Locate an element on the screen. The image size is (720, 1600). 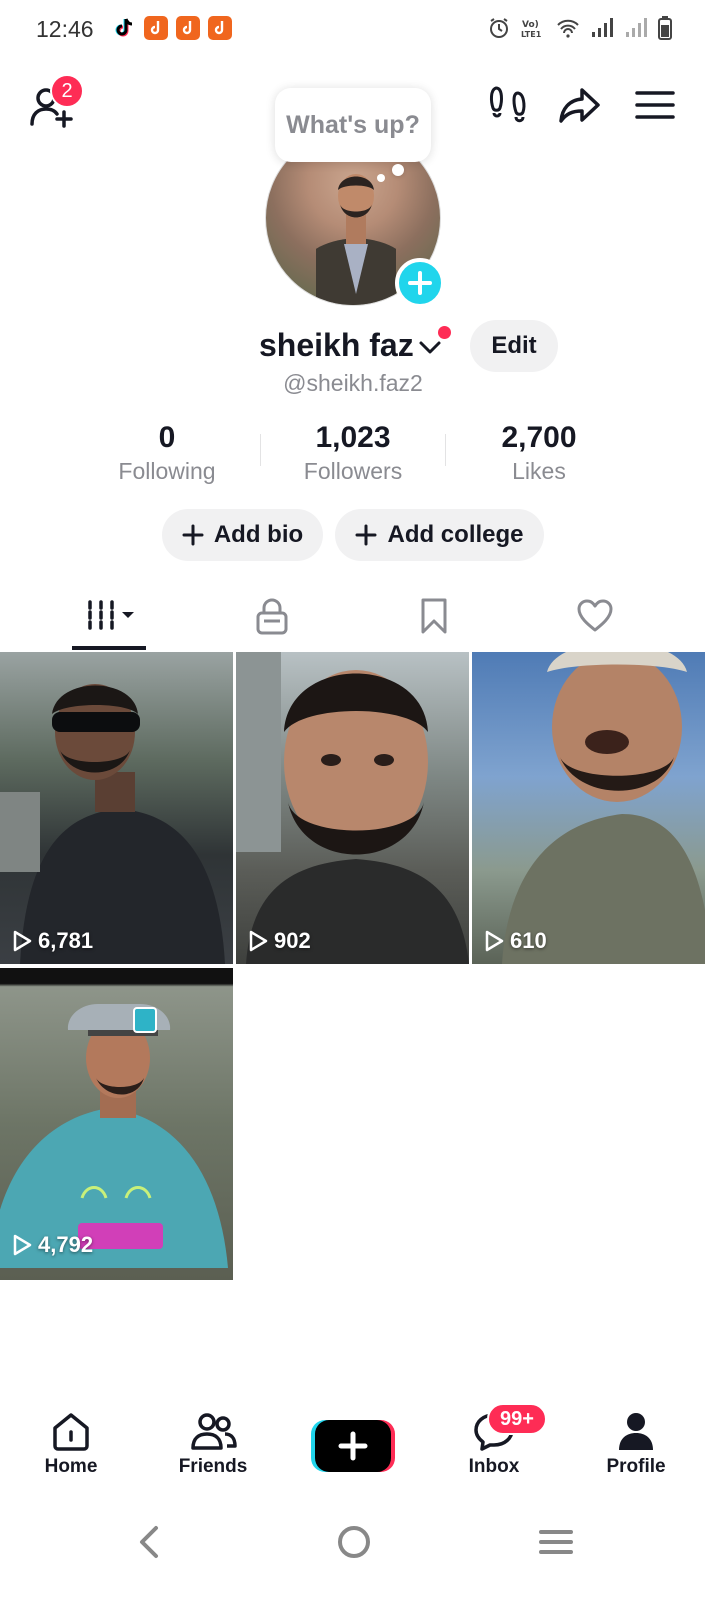
tab-private is located at coordinates (272, 616).